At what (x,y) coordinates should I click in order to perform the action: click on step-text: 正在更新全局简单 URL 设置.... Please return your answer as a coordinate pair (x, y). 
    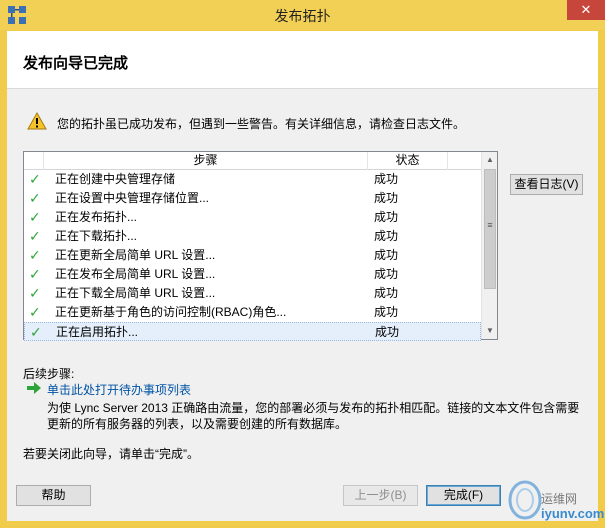
    Looking at the image, I should click on (135, 255).